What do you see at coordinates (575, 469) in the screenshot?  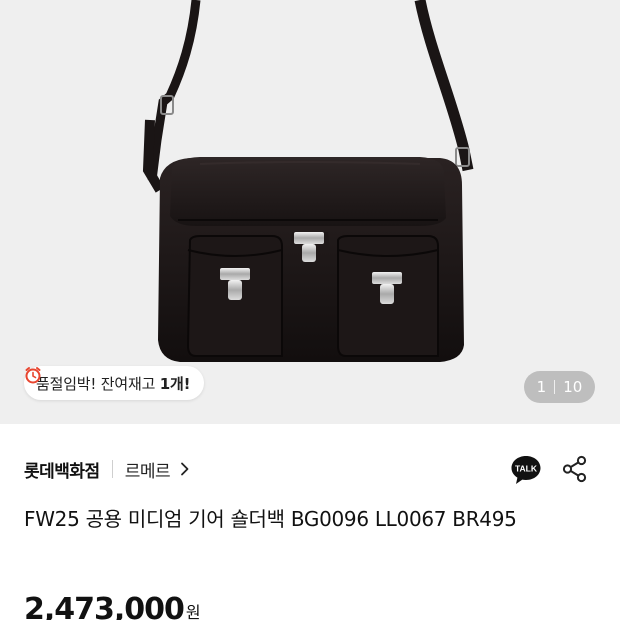 I see `share-icon` at bounding box center [575, 469].